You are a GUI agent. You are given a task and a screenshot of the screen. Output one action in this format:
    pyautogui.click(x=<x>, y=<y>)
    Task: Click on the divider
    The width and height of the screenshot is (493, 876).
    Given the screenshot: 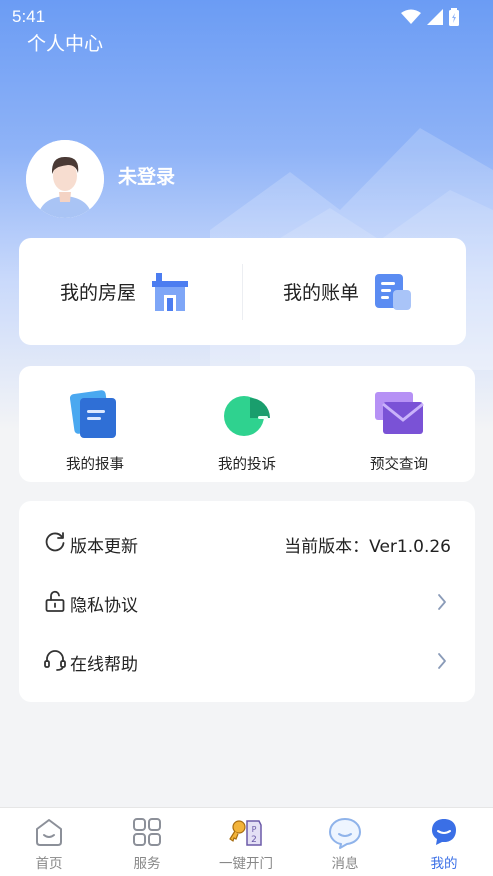 What is the action you would take?
    pyautogui.click(x=242, y=292)
    